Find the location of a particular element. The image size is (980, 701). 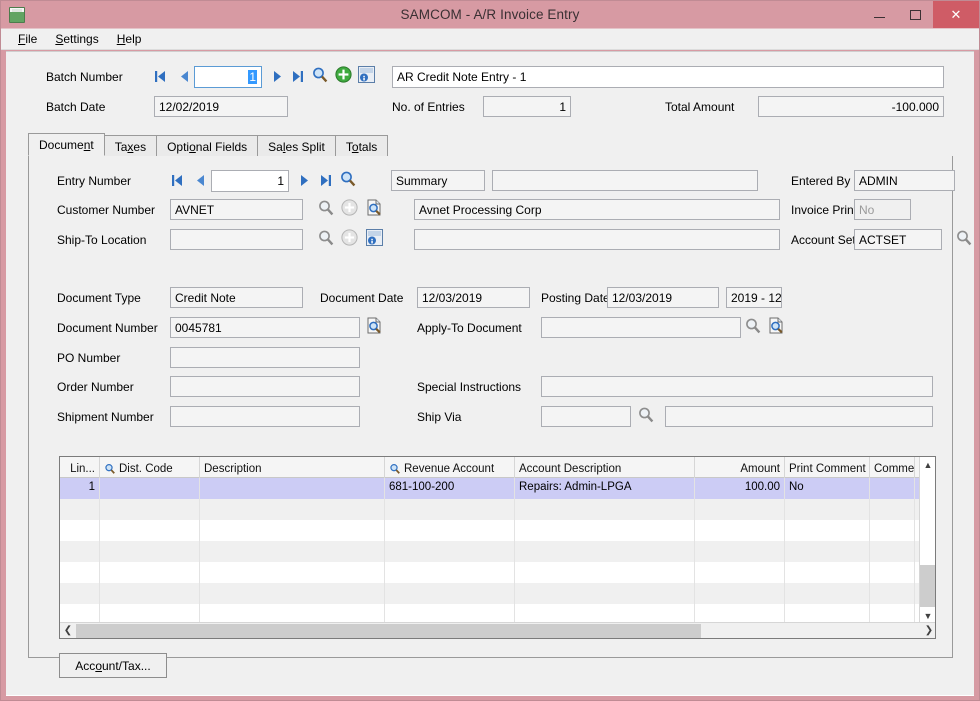

scroll-right-icon: ❯ is located at coordinates (928, 631).